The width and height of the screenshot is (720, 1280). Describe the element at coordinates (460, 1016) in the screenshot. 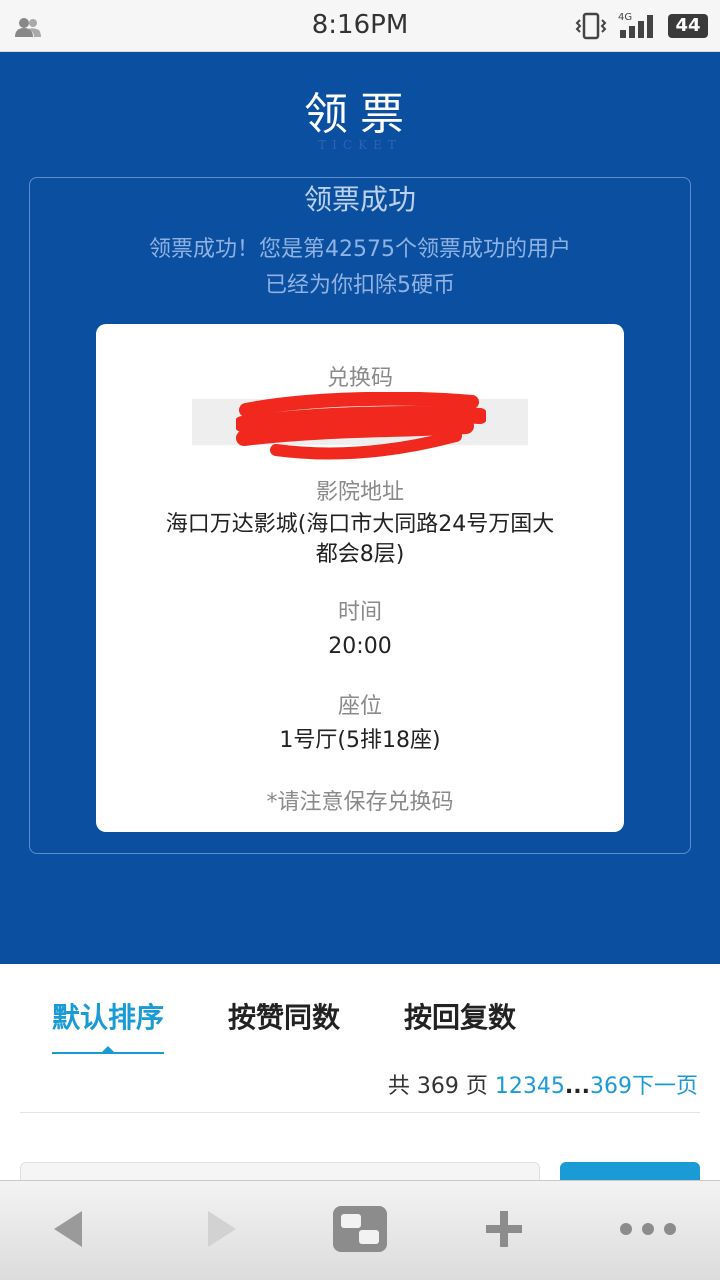

I see `tab-sort-by-replies: 按回复数` at that location.